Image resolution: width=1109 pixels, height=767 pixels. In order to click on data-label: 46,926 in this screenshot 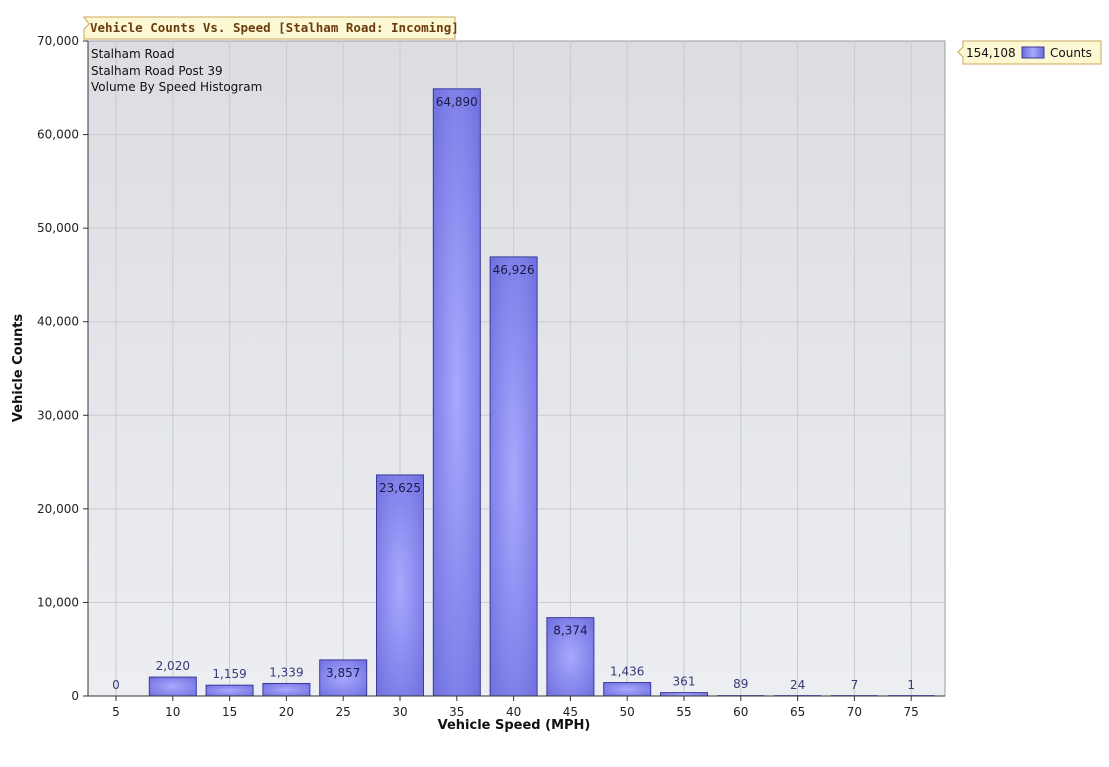, I will do `click(514, 270)`.